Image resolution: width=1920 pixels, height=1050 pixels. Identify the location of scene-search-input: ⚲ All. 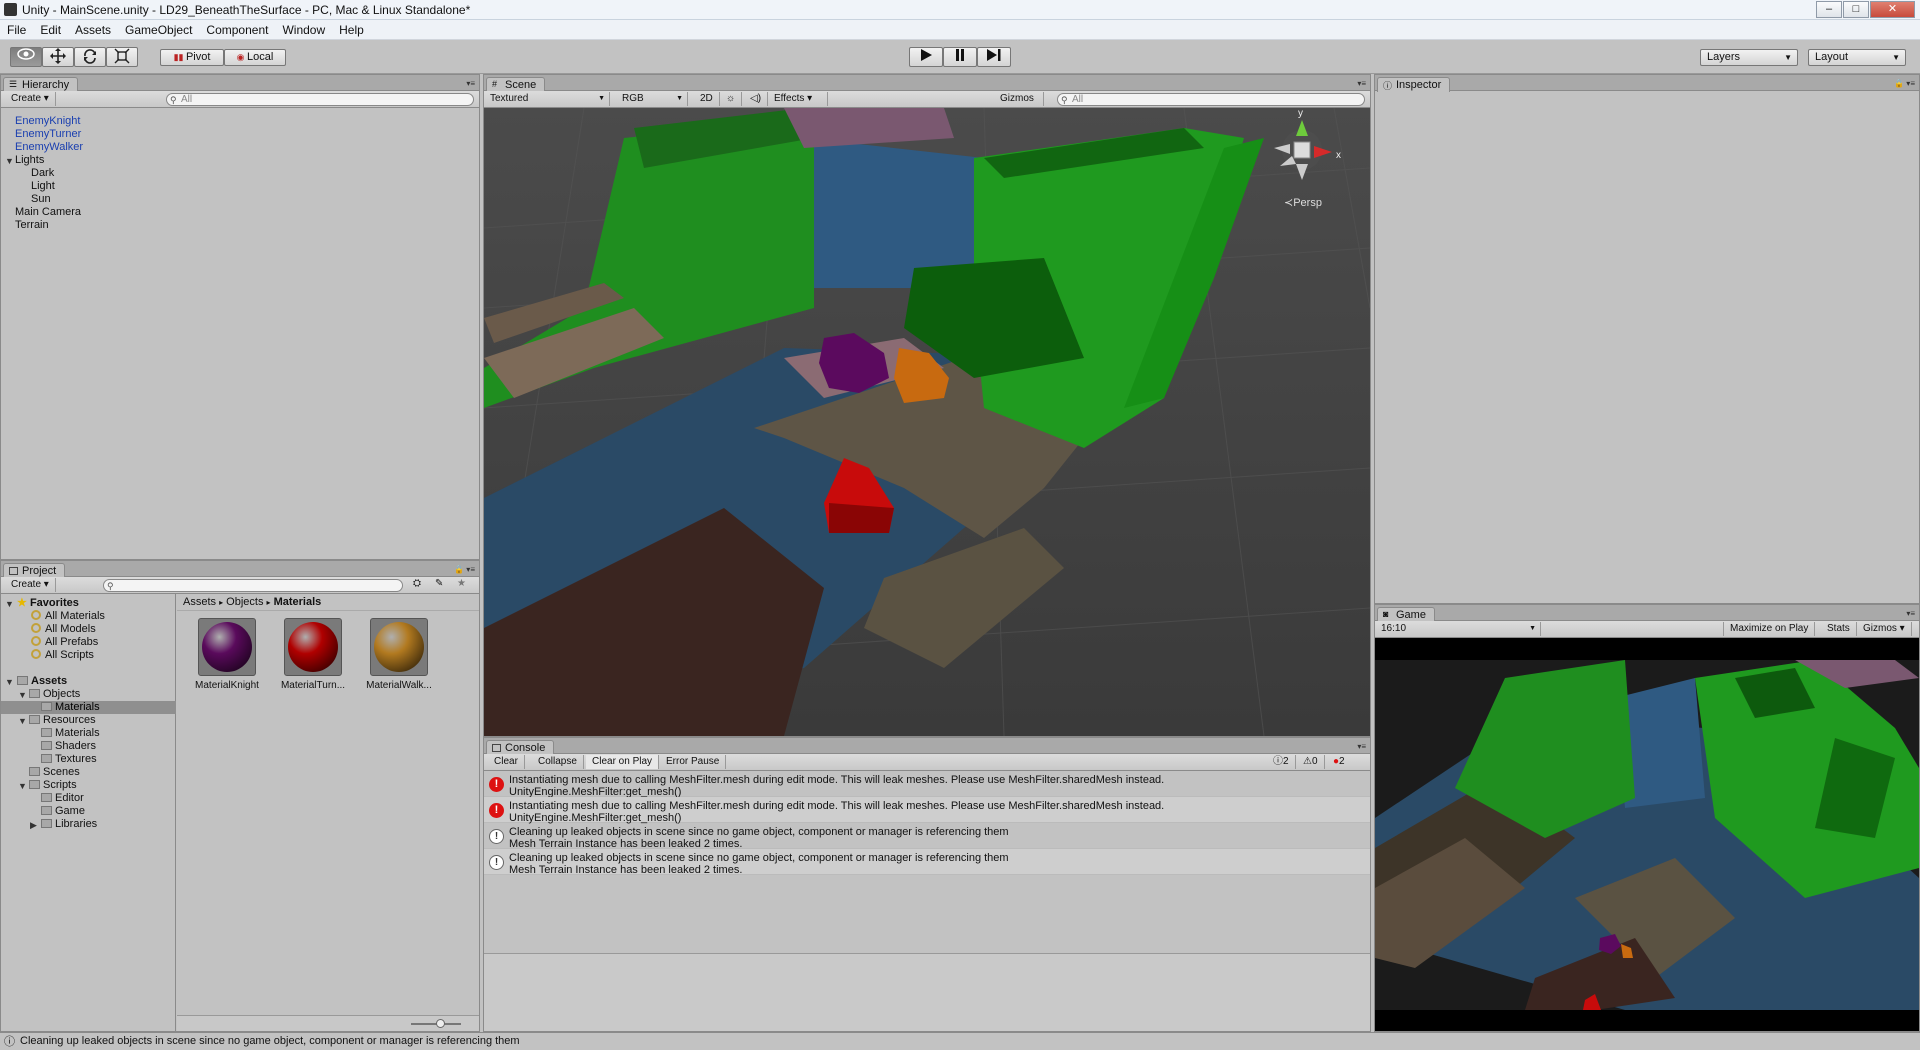
(1211, 99).